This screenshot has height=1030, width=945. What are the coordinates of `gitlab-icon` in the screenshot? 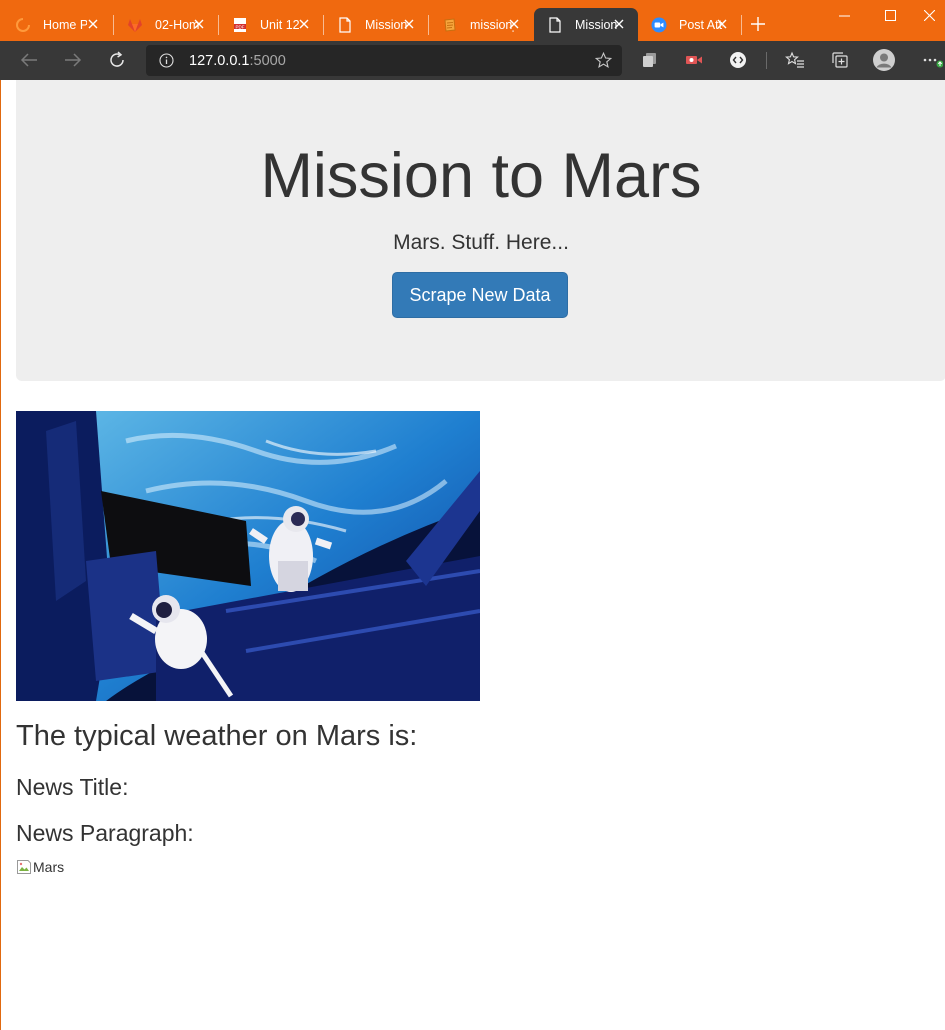 It's located at (135, 25).